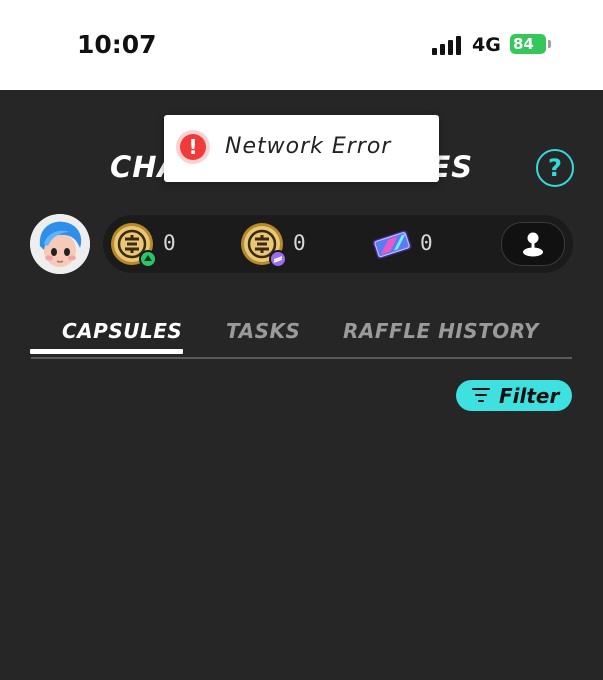  What do you see at coordinates (122, 331) in the screenshot?
I see `tab-capsules: CAPSULES` at bounding box center [122, 331].